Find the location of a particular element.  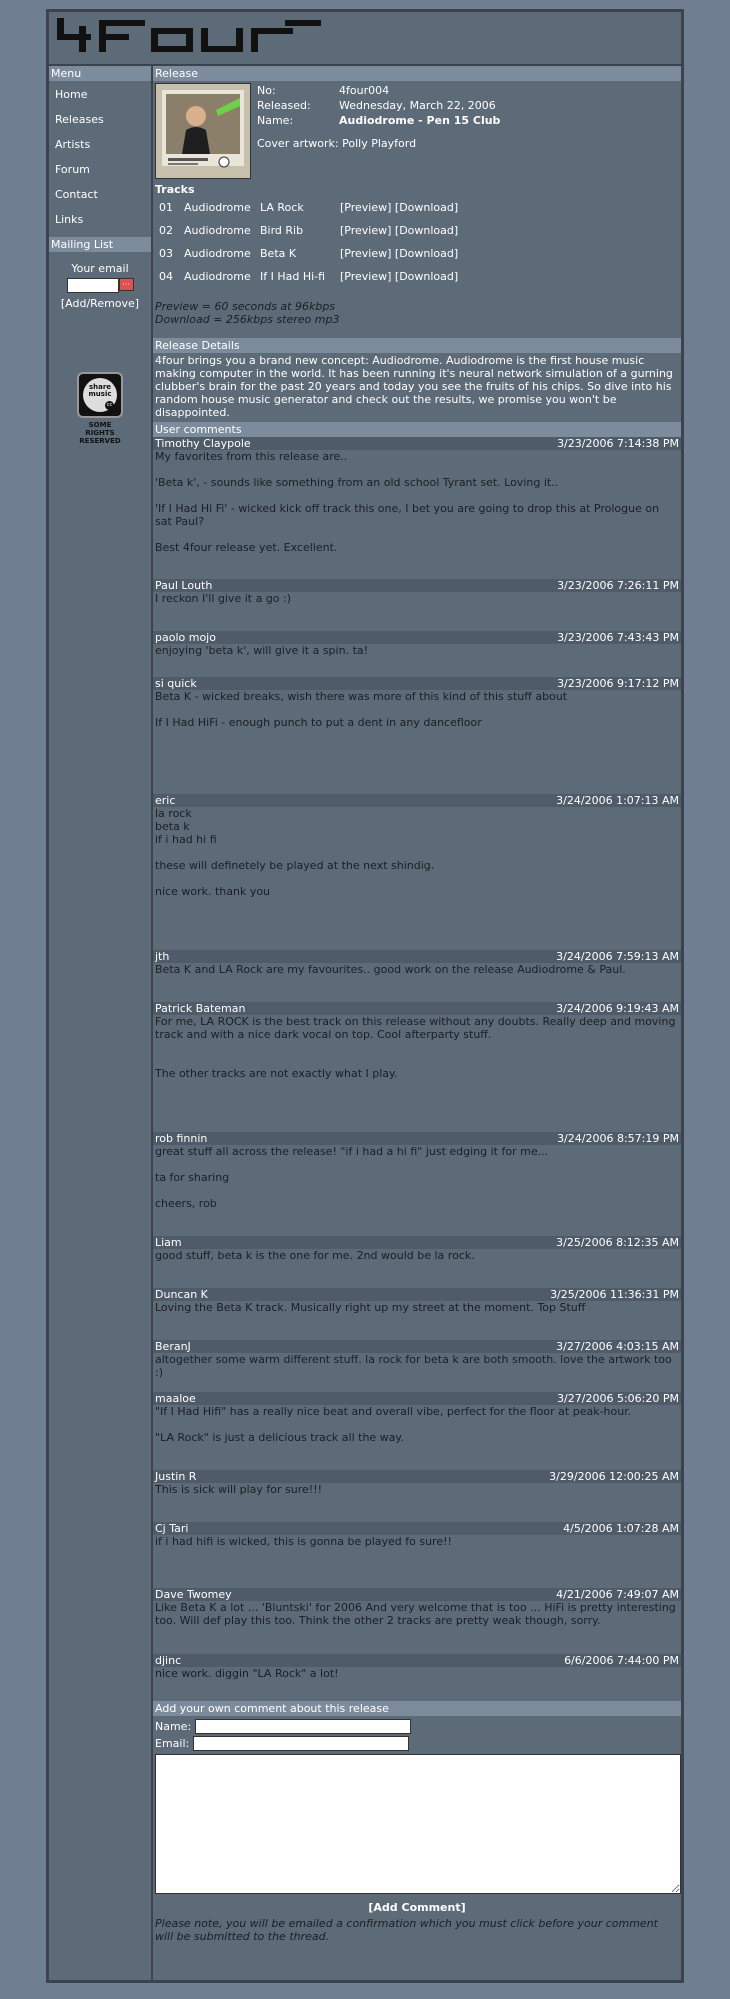

comment-date: 3/24/2006 1:07:13 AM is located at coordinates (617, 800).